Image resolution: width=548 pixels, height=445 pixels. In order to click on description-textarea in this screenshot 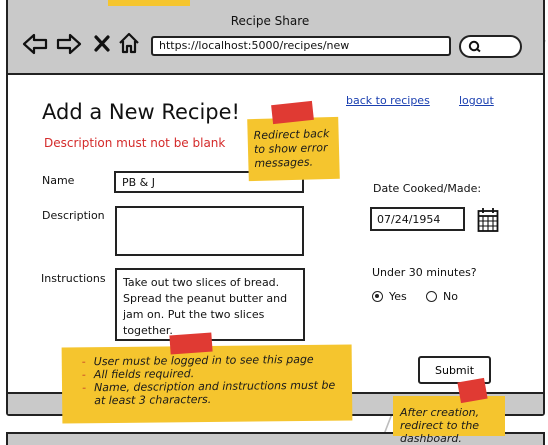, I will do `click(209, 231)`.